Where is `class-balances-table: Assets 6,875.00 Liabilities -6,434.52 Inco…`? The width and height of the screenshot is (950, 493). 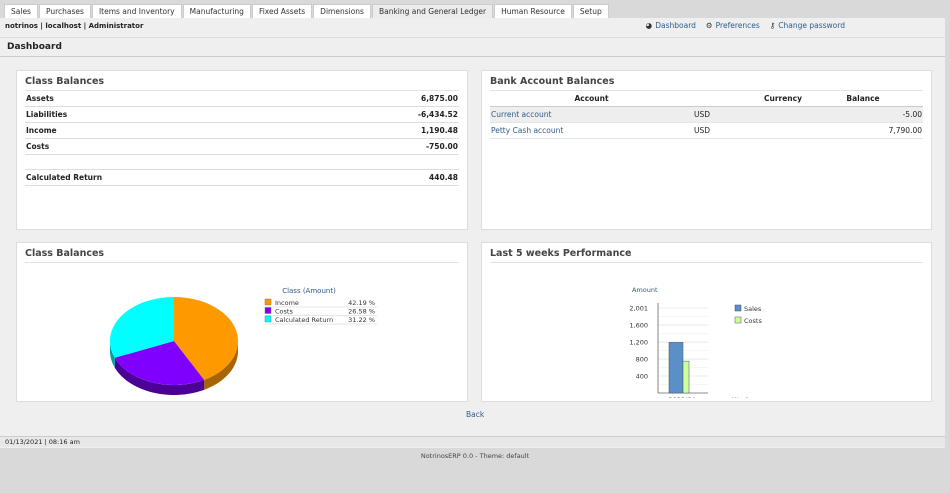 class-balances-table: Assets 6,875.00 Liabilities -6,434.52 Inco… is located at coordinates (242, 138).